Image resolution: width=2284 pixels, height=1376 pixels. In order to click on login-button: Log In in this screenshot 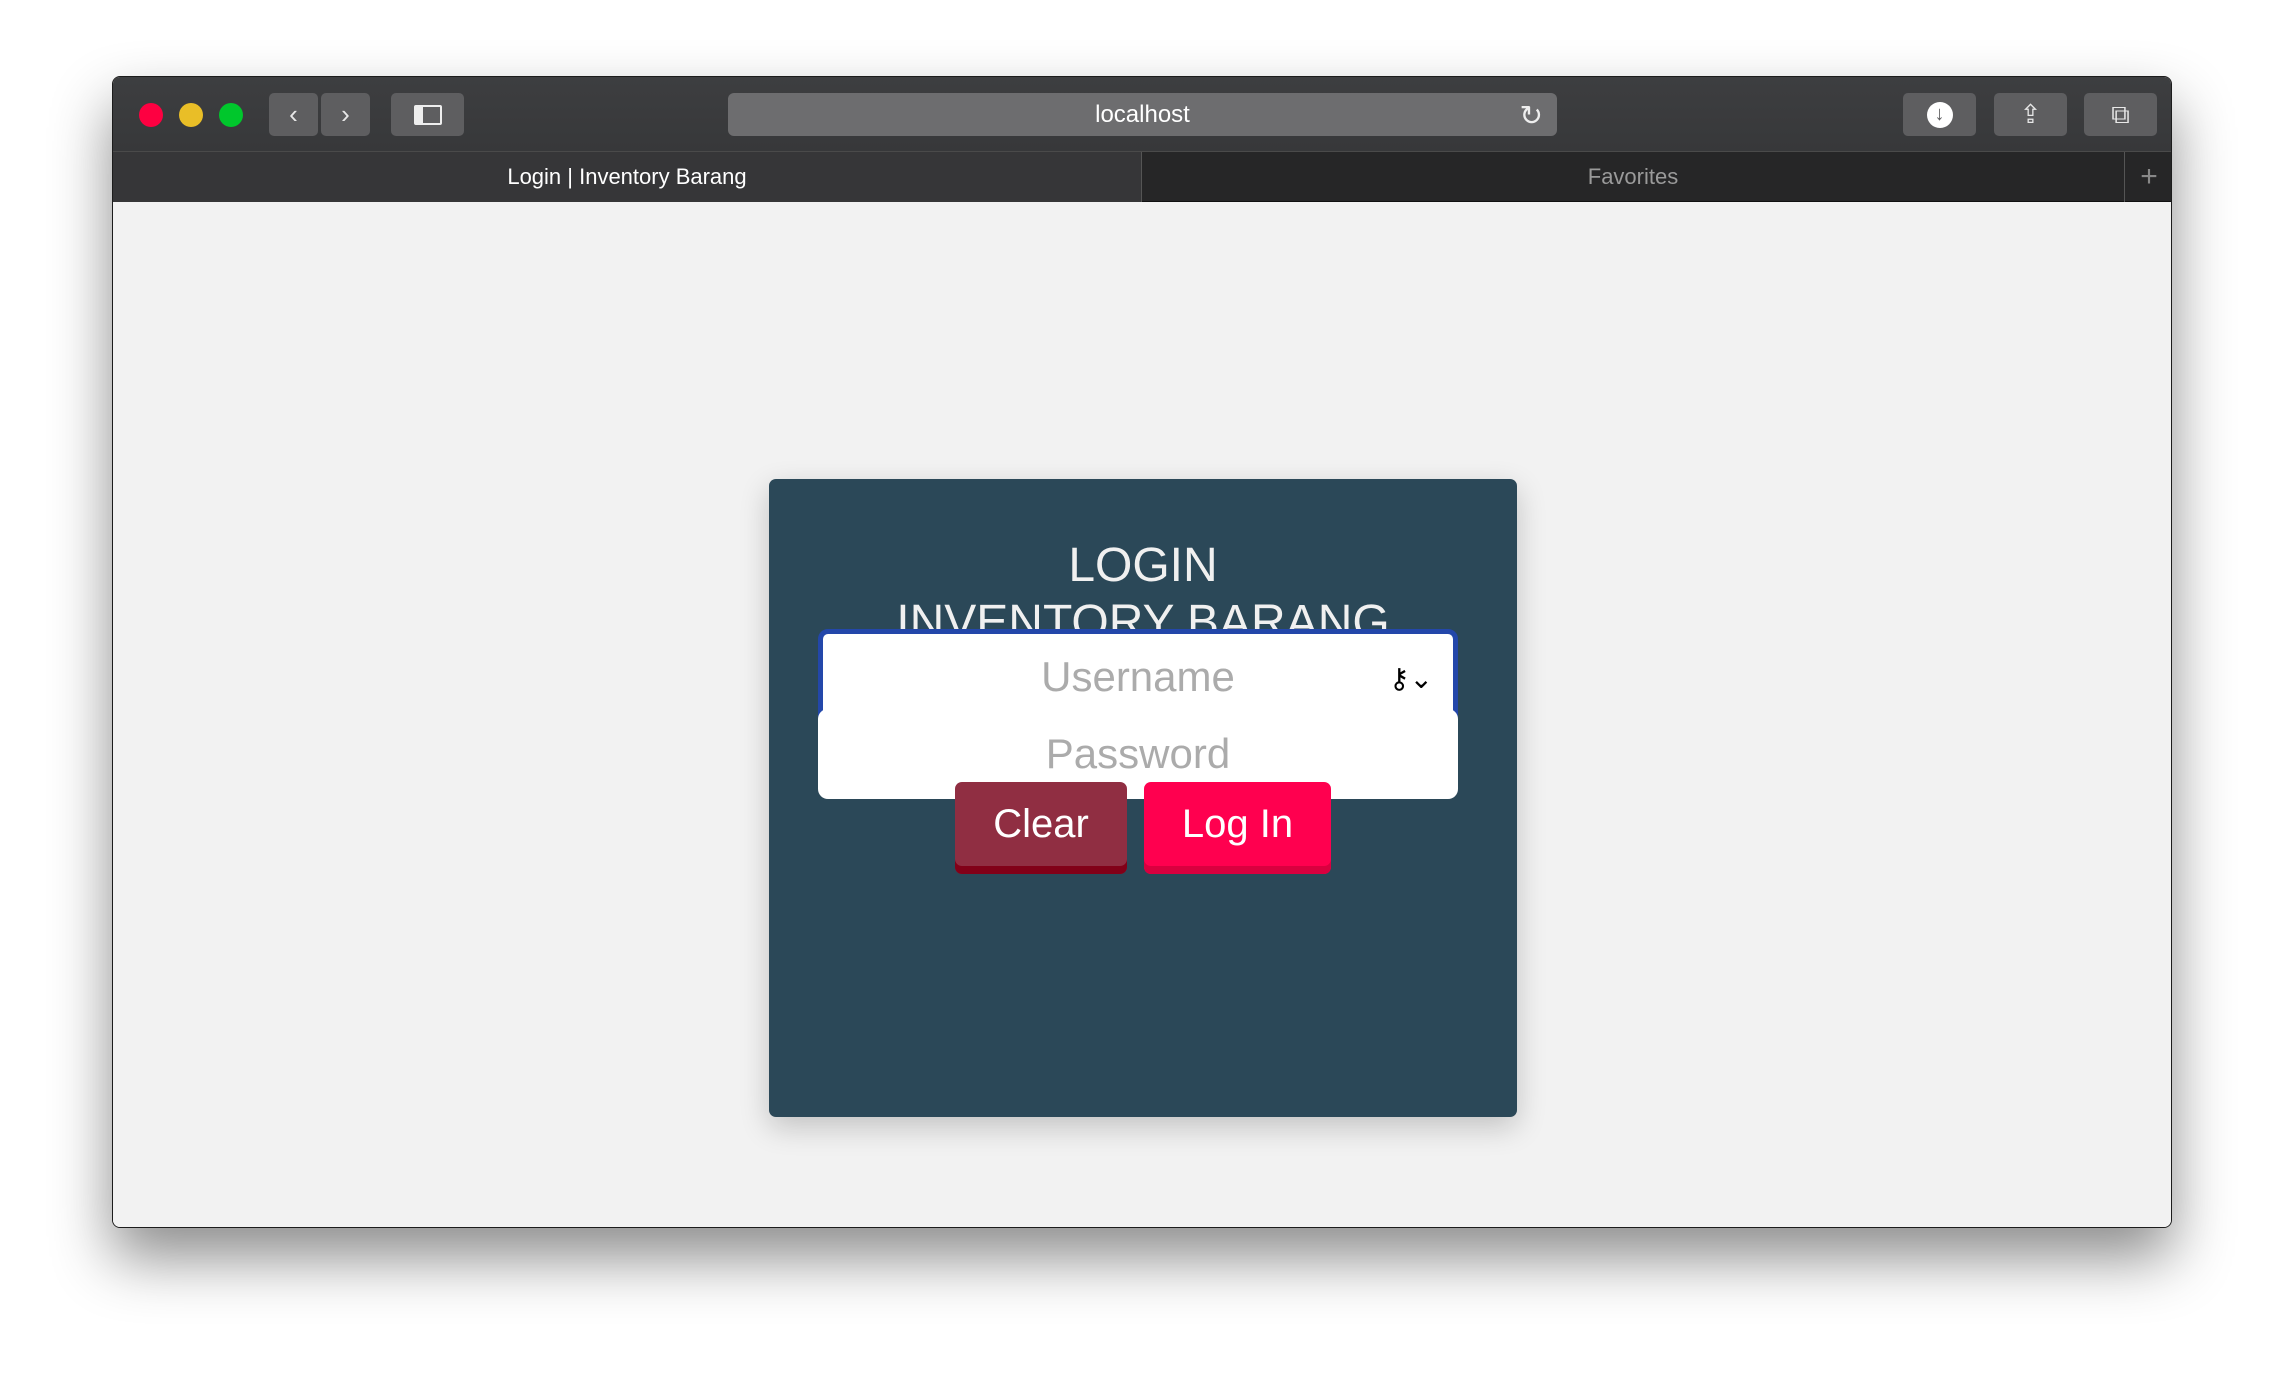, I will do `click(1237, 828)`.